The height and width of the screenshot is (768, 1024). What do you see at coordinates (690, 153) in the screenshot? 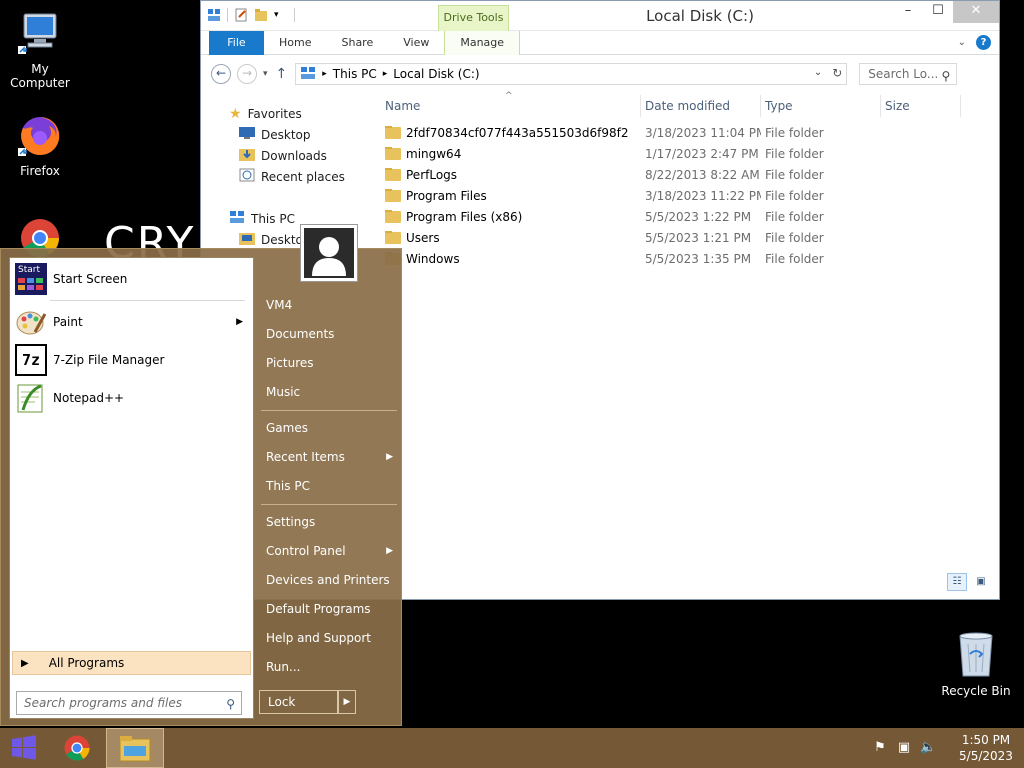
I see `file-row: mingw64 1/17/2023 2:47 PM File folder` at bounding box center [690, 153].